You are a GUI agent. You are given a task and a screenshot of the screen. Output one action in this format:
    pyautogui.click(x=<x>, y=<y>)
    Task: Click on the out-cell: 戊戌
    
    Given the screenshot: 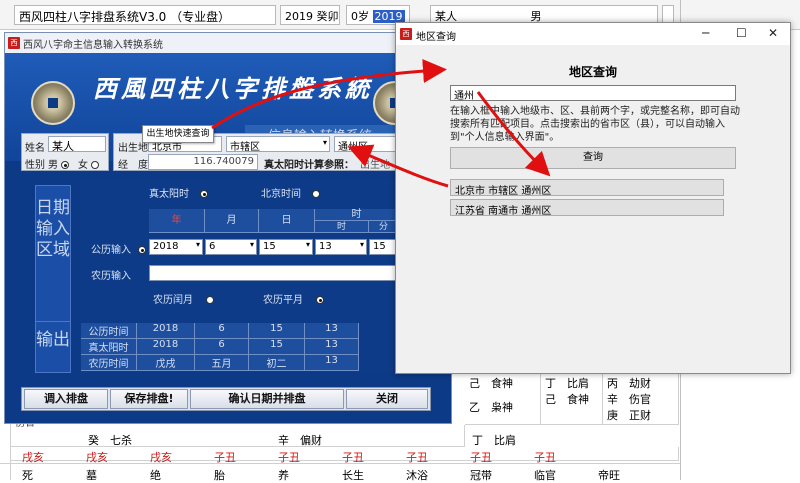 What is the action you would take?
    pyautogui.click(x=166, y=363)
    